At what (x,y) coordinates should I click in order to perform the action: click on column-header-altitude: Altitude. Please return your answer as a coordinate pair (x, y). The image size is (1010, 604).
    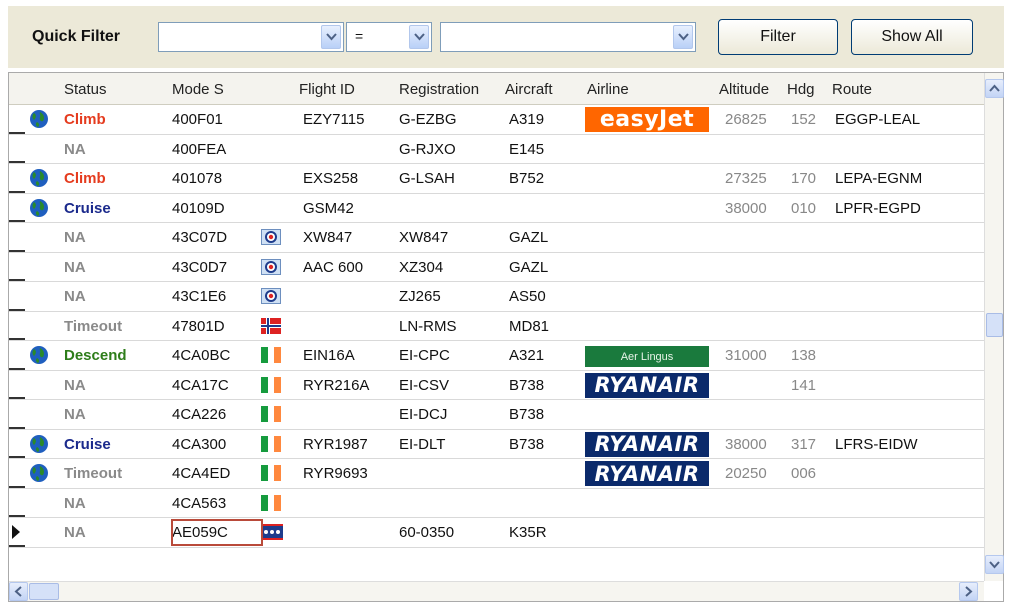
    Looking at the image, I should click on (744, 89).